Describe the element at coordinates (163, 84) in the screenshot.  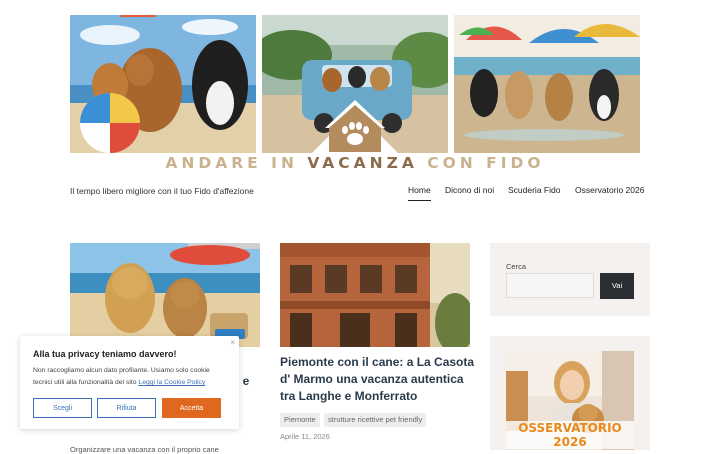
I see `banner-photo-dogs-beach-ball` at that location.